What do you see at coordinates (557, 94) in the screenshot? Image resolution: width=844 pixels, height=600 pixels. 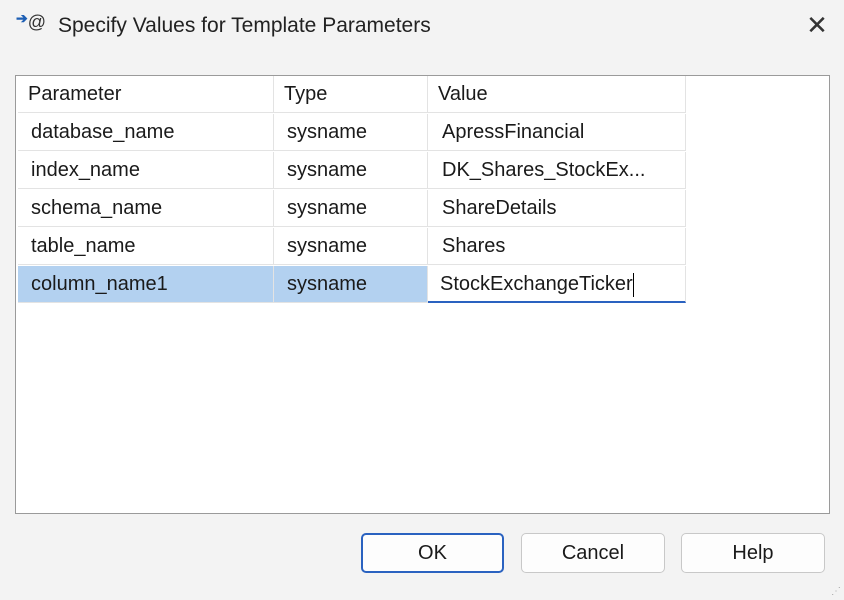 I see `column-header-value: Value` at bounding box center [557, 94].